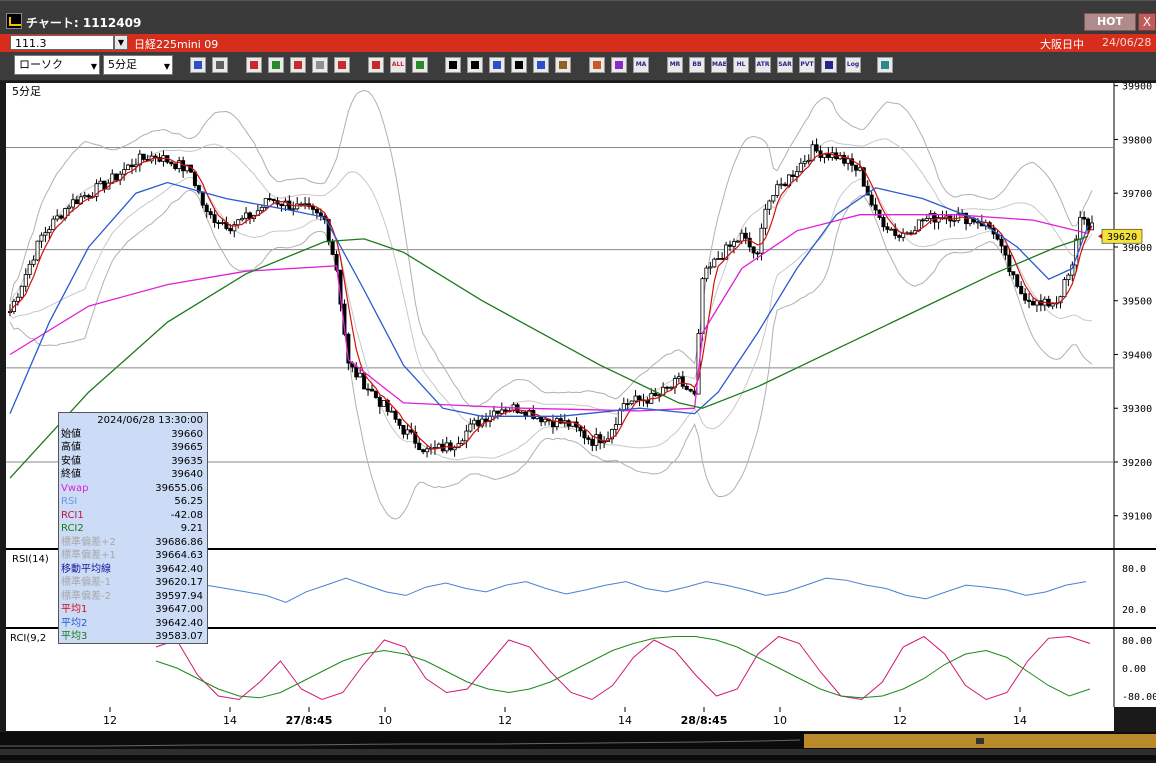  Describe the element at coordinates (785, 65) in the screenshot. I see `sar-indicator-button: SAR` at that location.